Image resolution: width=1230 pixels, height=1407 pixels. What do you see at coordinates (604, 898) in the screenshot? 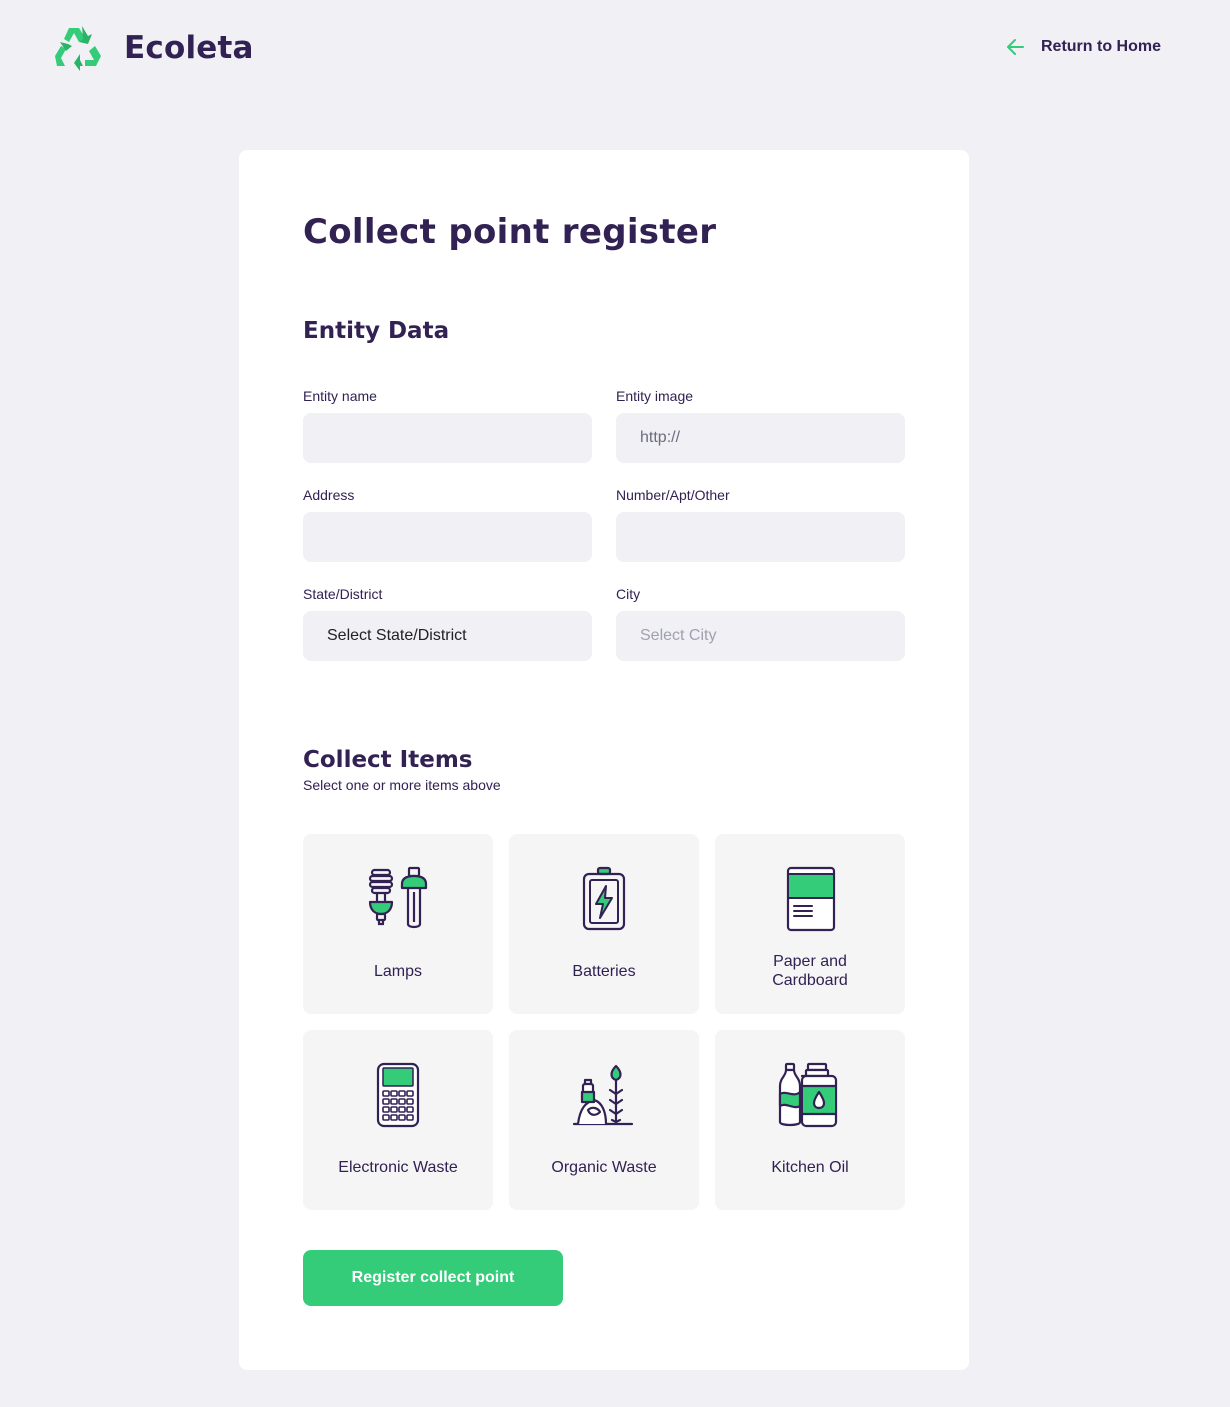
I see `battery-icon` at bounding box center [604, 898].